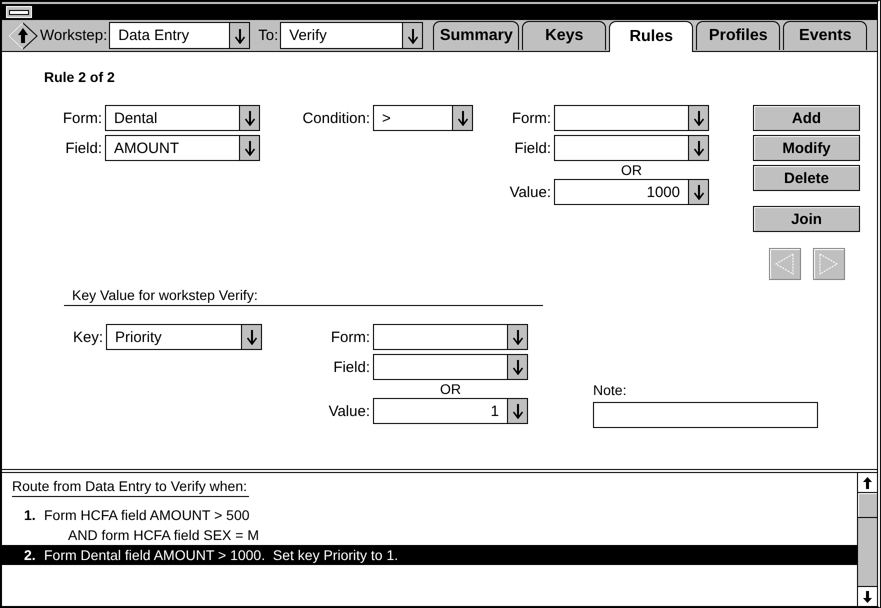  What do you see at coordinates (30, 515) in the screenshot?
I see `item-number: 1.` at bounding box center [30, 515].